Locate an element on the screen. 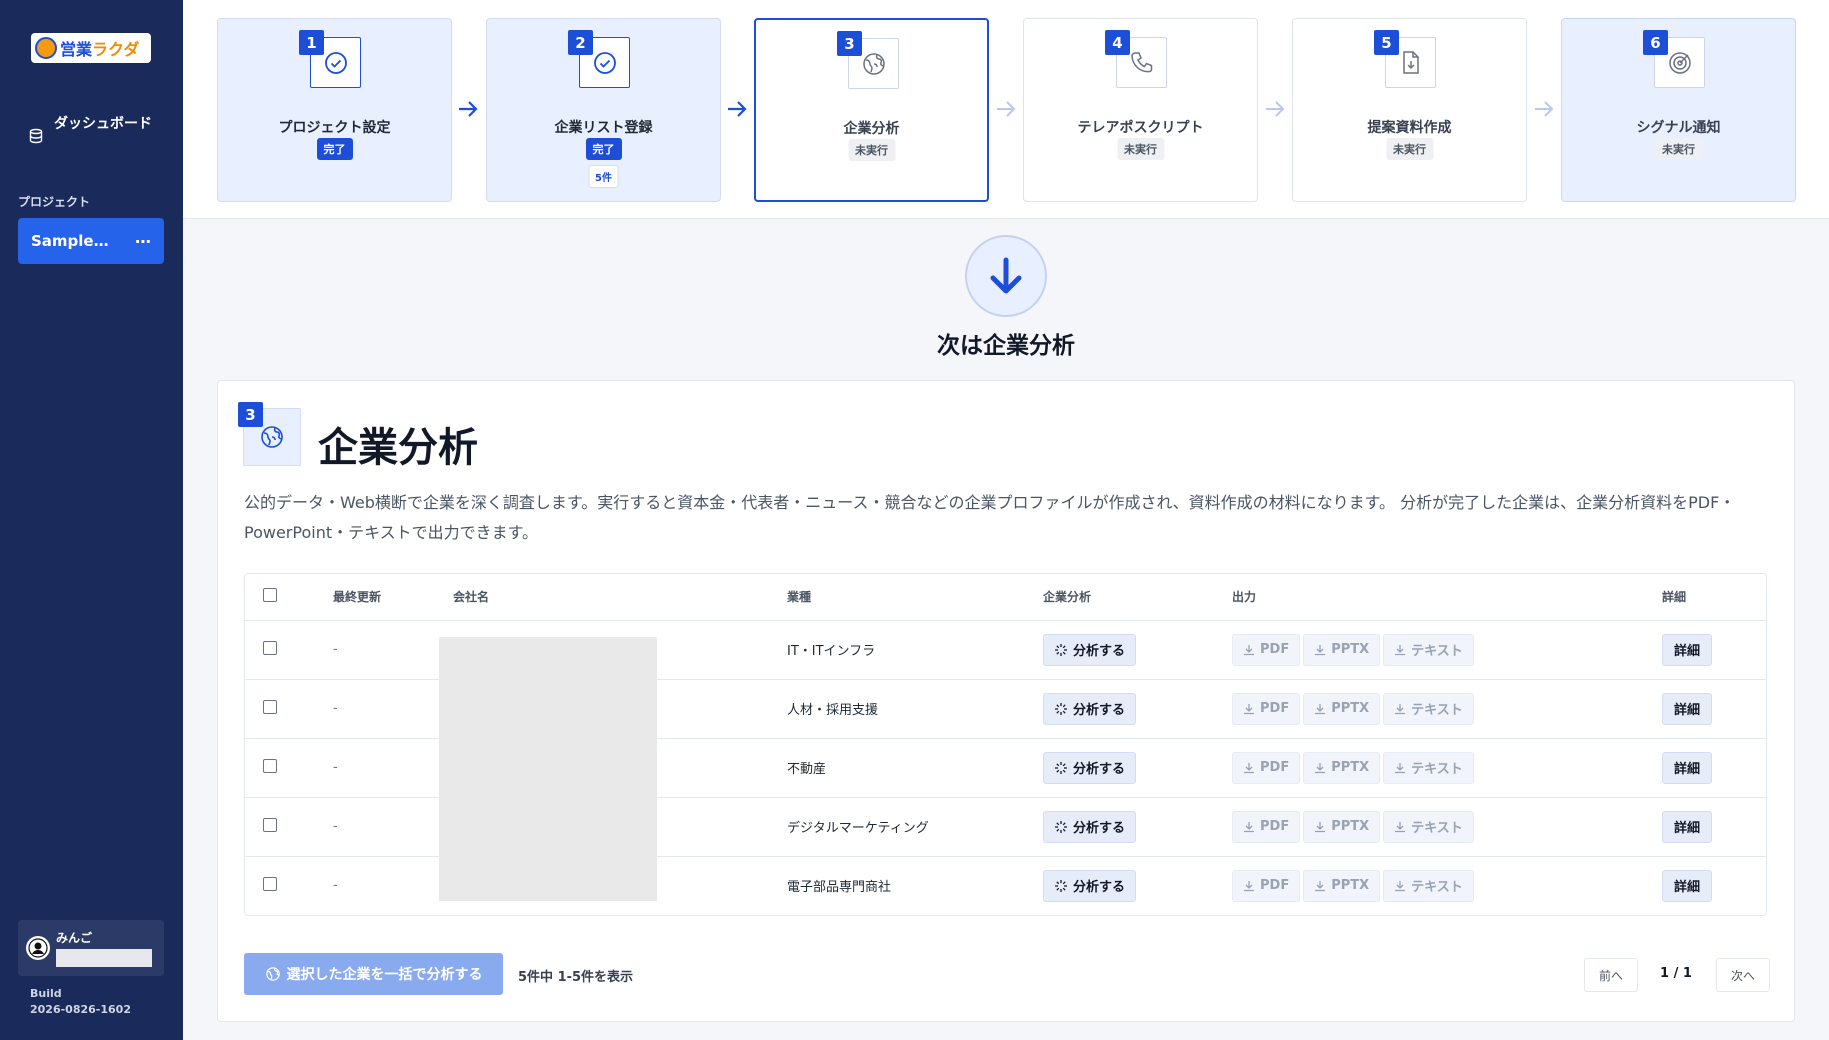 The width and height of the screenshot is (1829, 1040). step-signal: 6 シグナル通知 未実行 is located at coordinates (1678, 110).